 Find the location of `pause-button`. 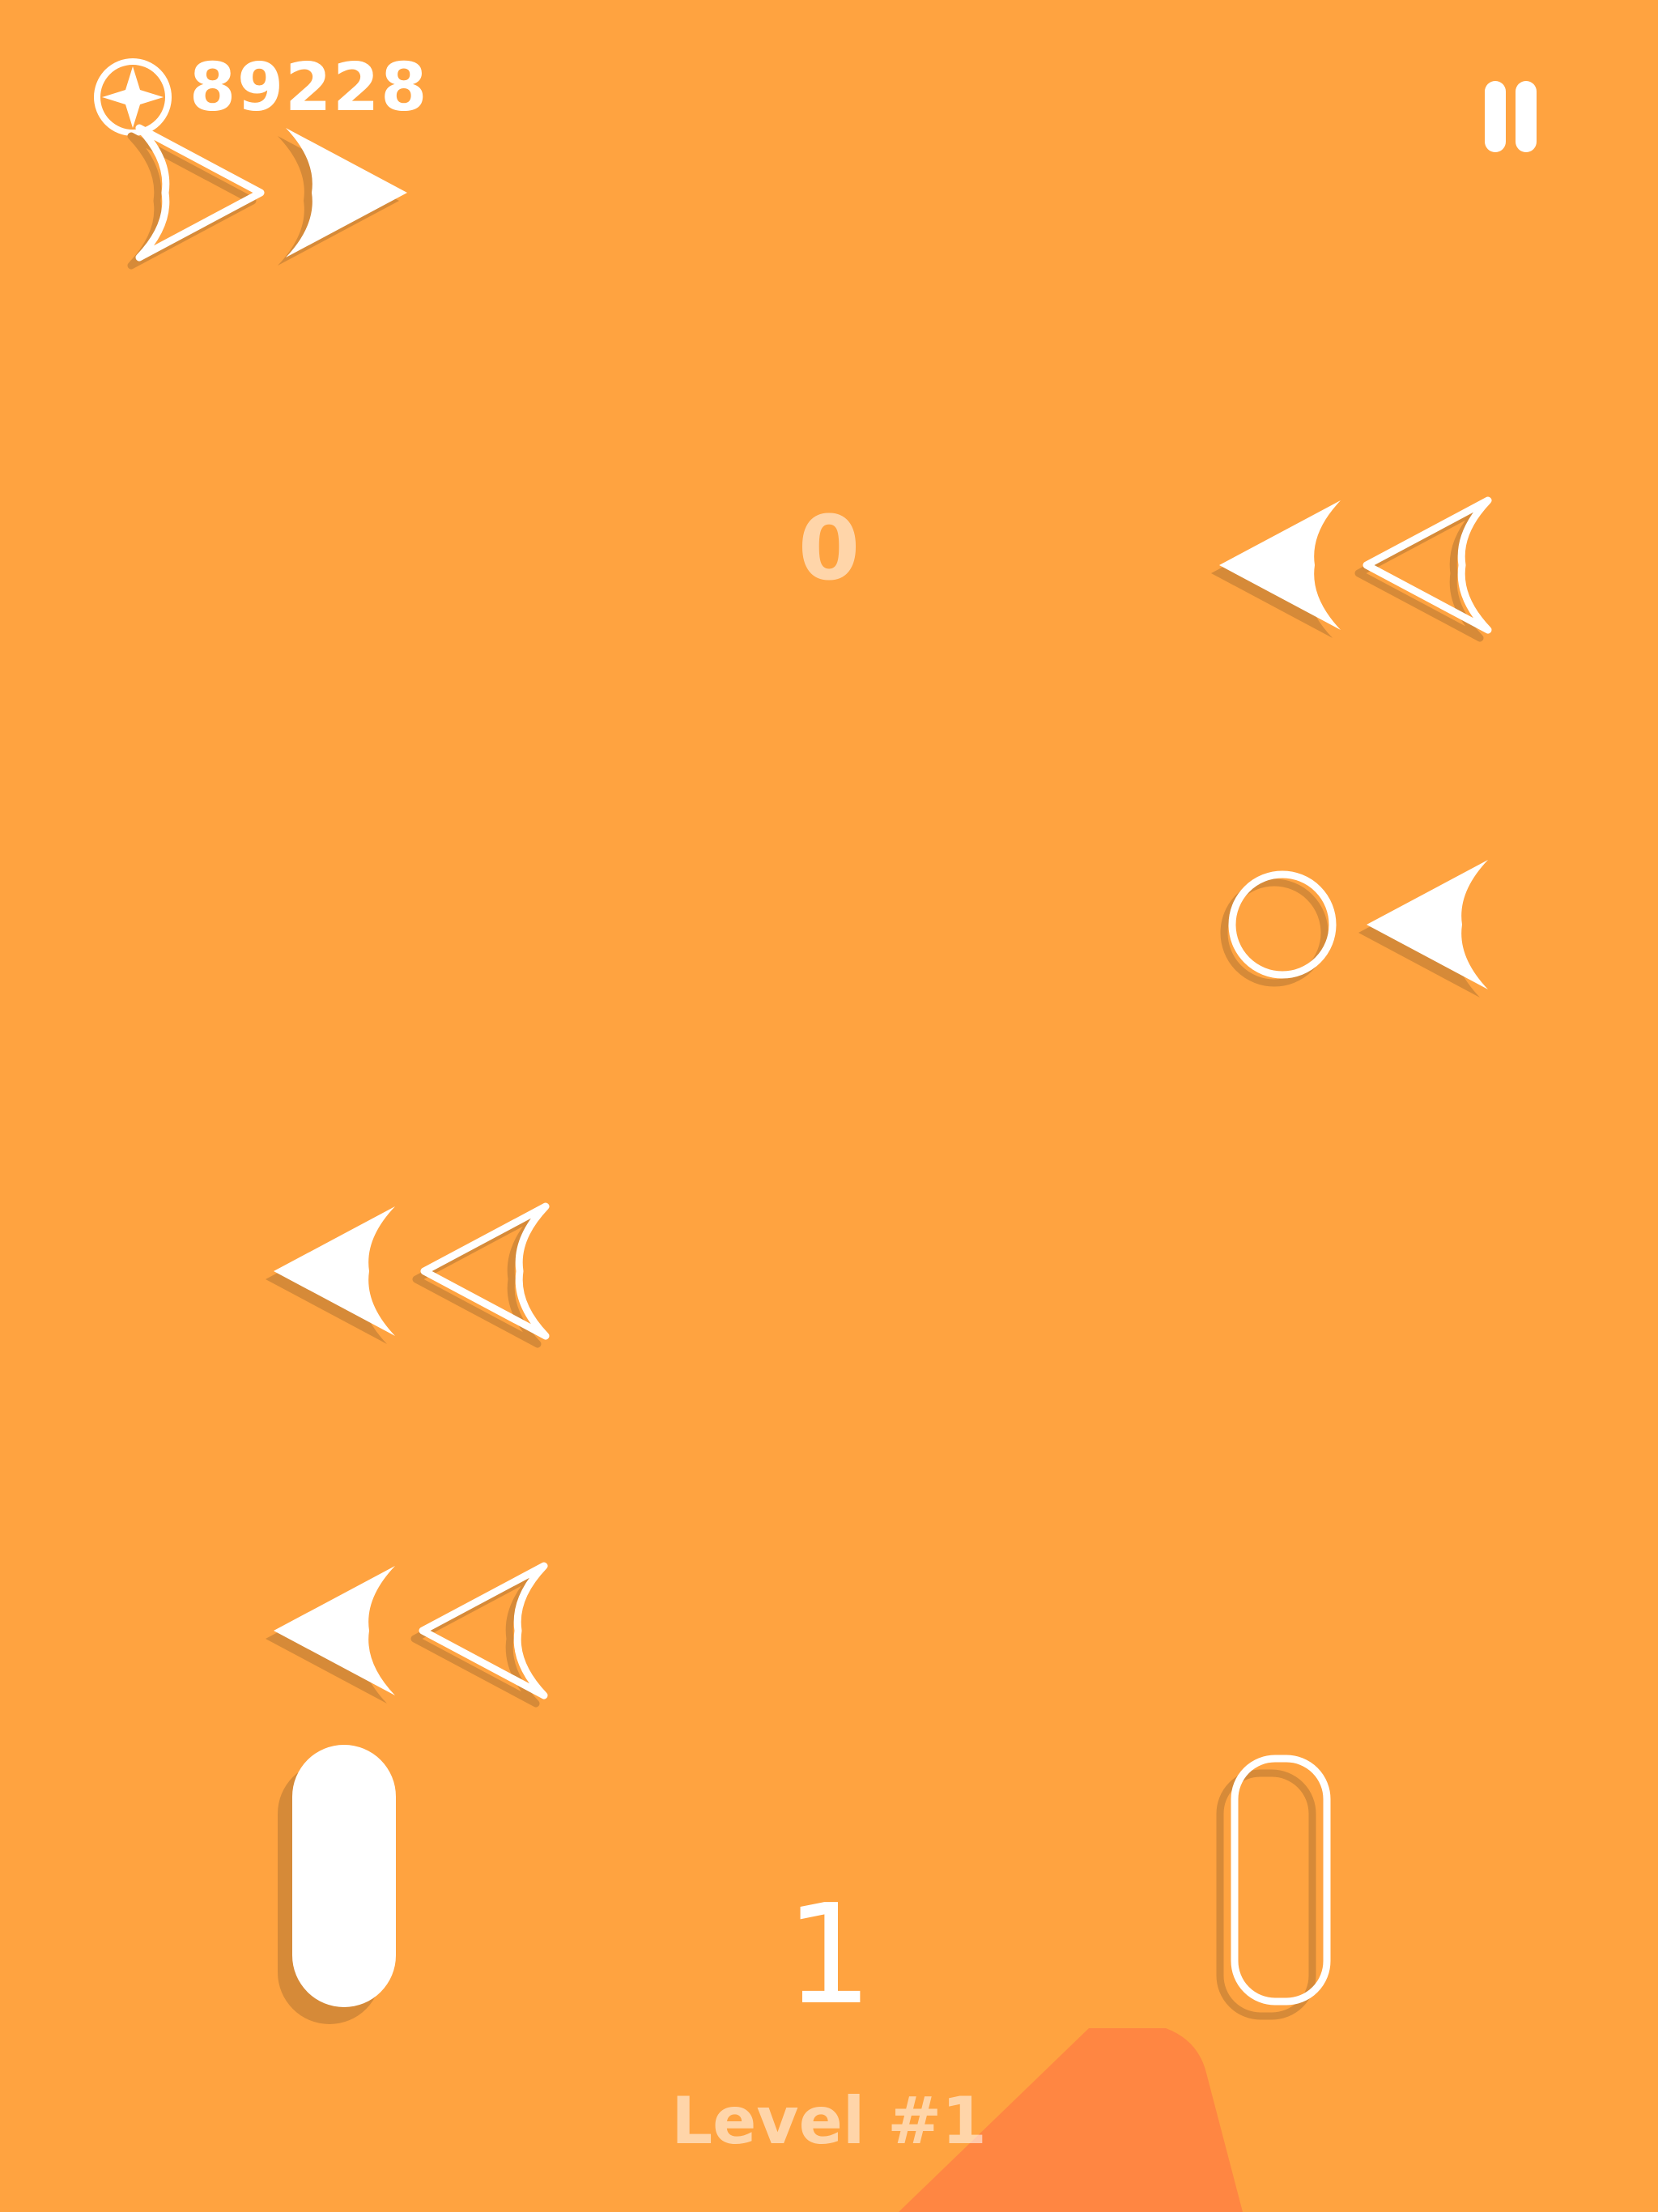

pause-button is located at coordinates (1509, 120).